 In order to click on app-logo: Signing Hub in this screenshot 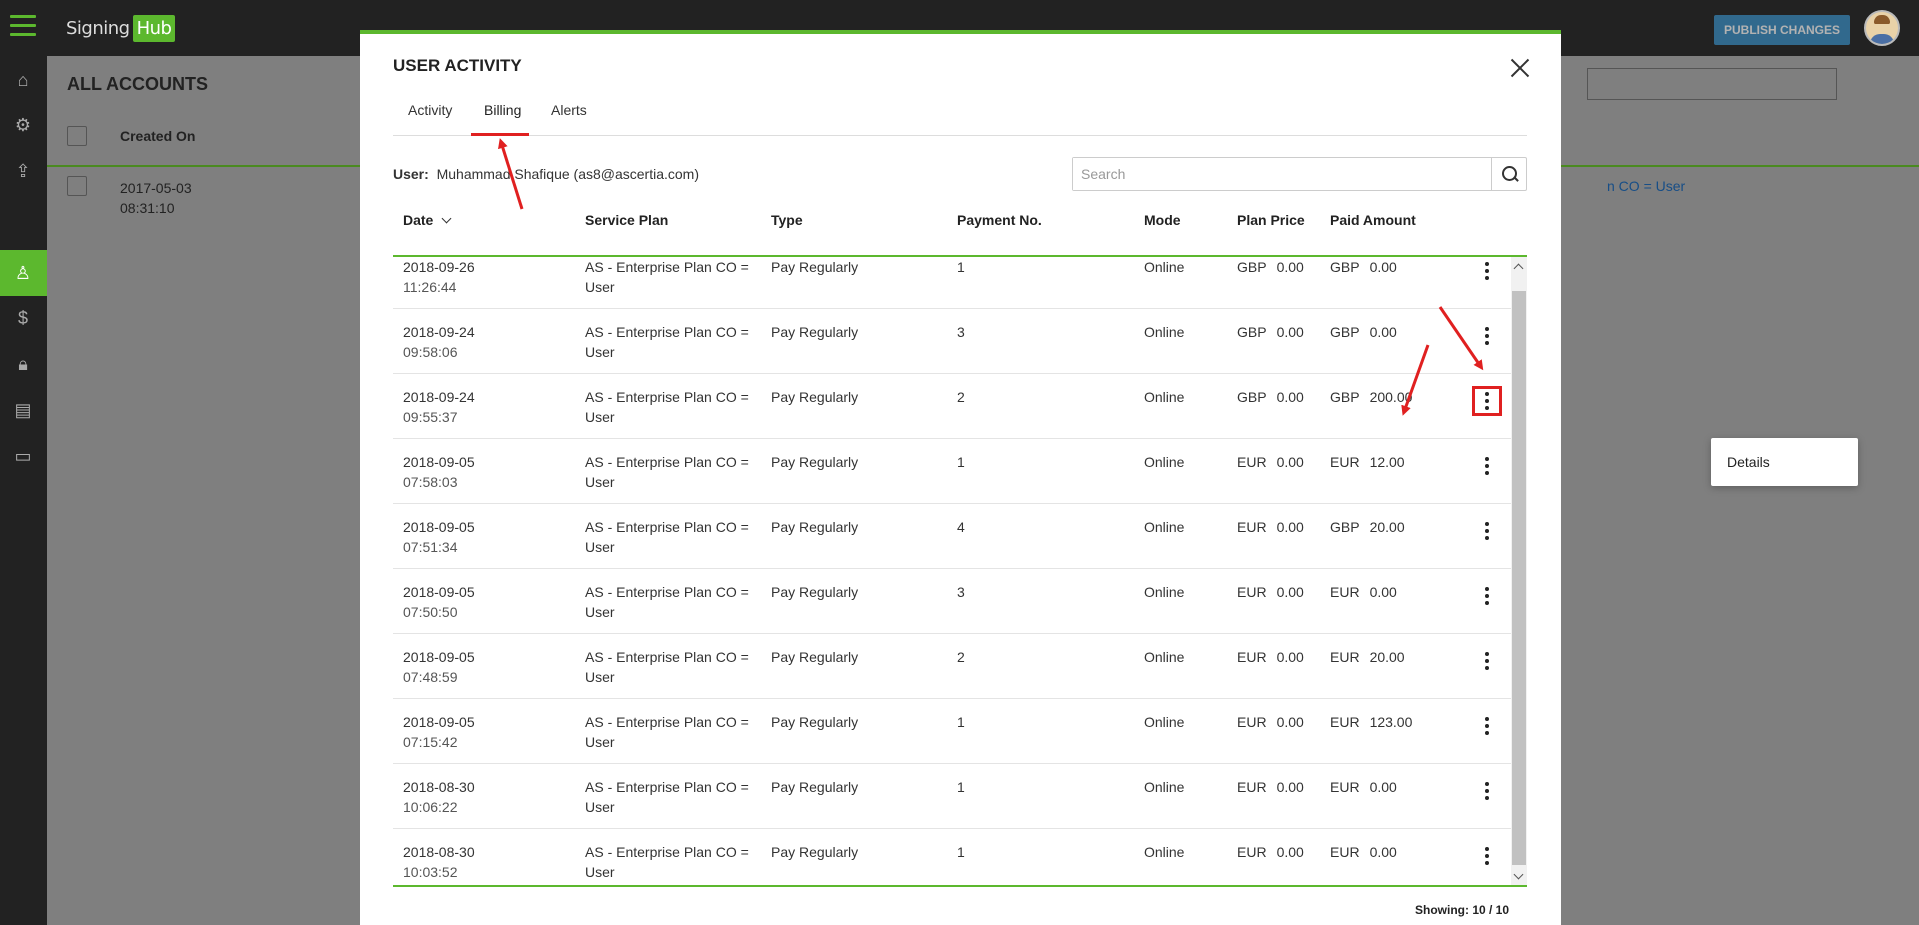, I will do `click(121, 28)`.